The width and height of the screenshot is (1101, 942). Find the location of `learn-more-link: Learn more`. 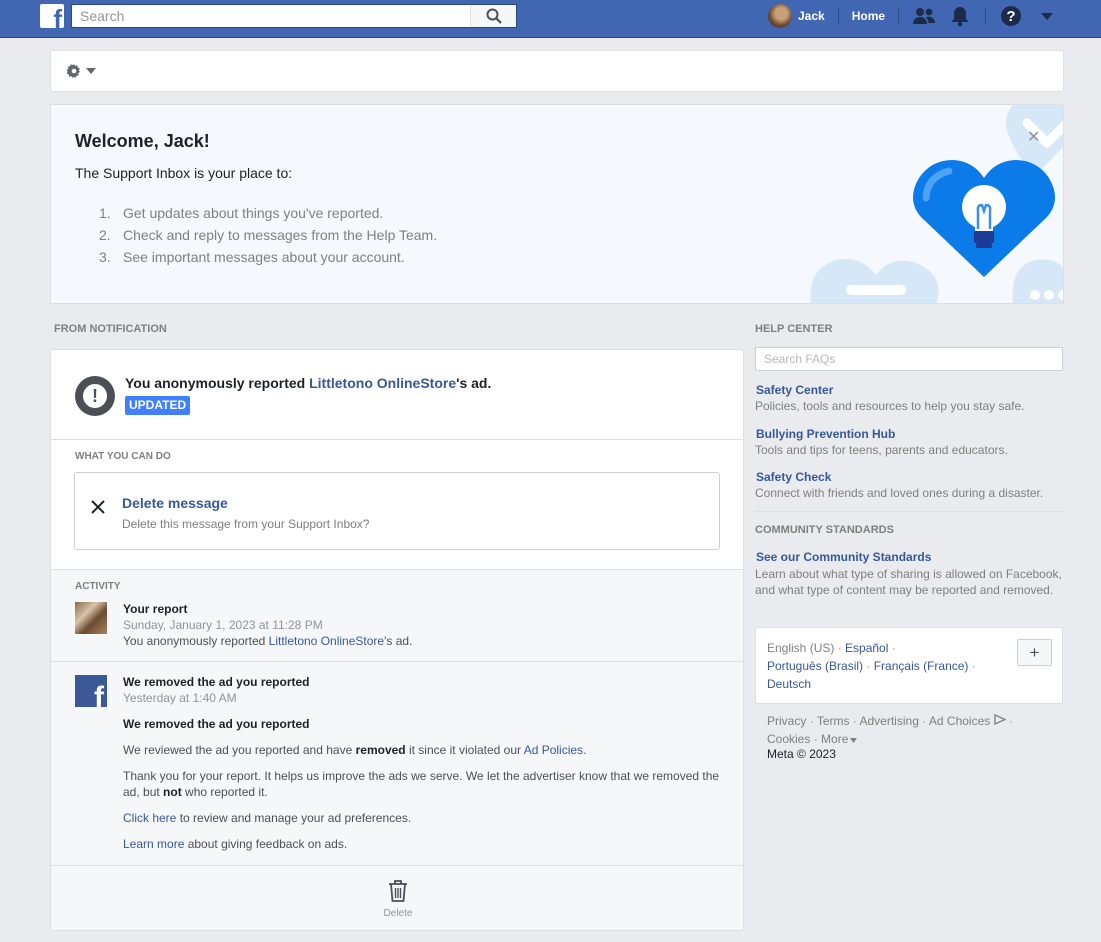

learn-more-link: Learn more is located at coordinates (153, 844).